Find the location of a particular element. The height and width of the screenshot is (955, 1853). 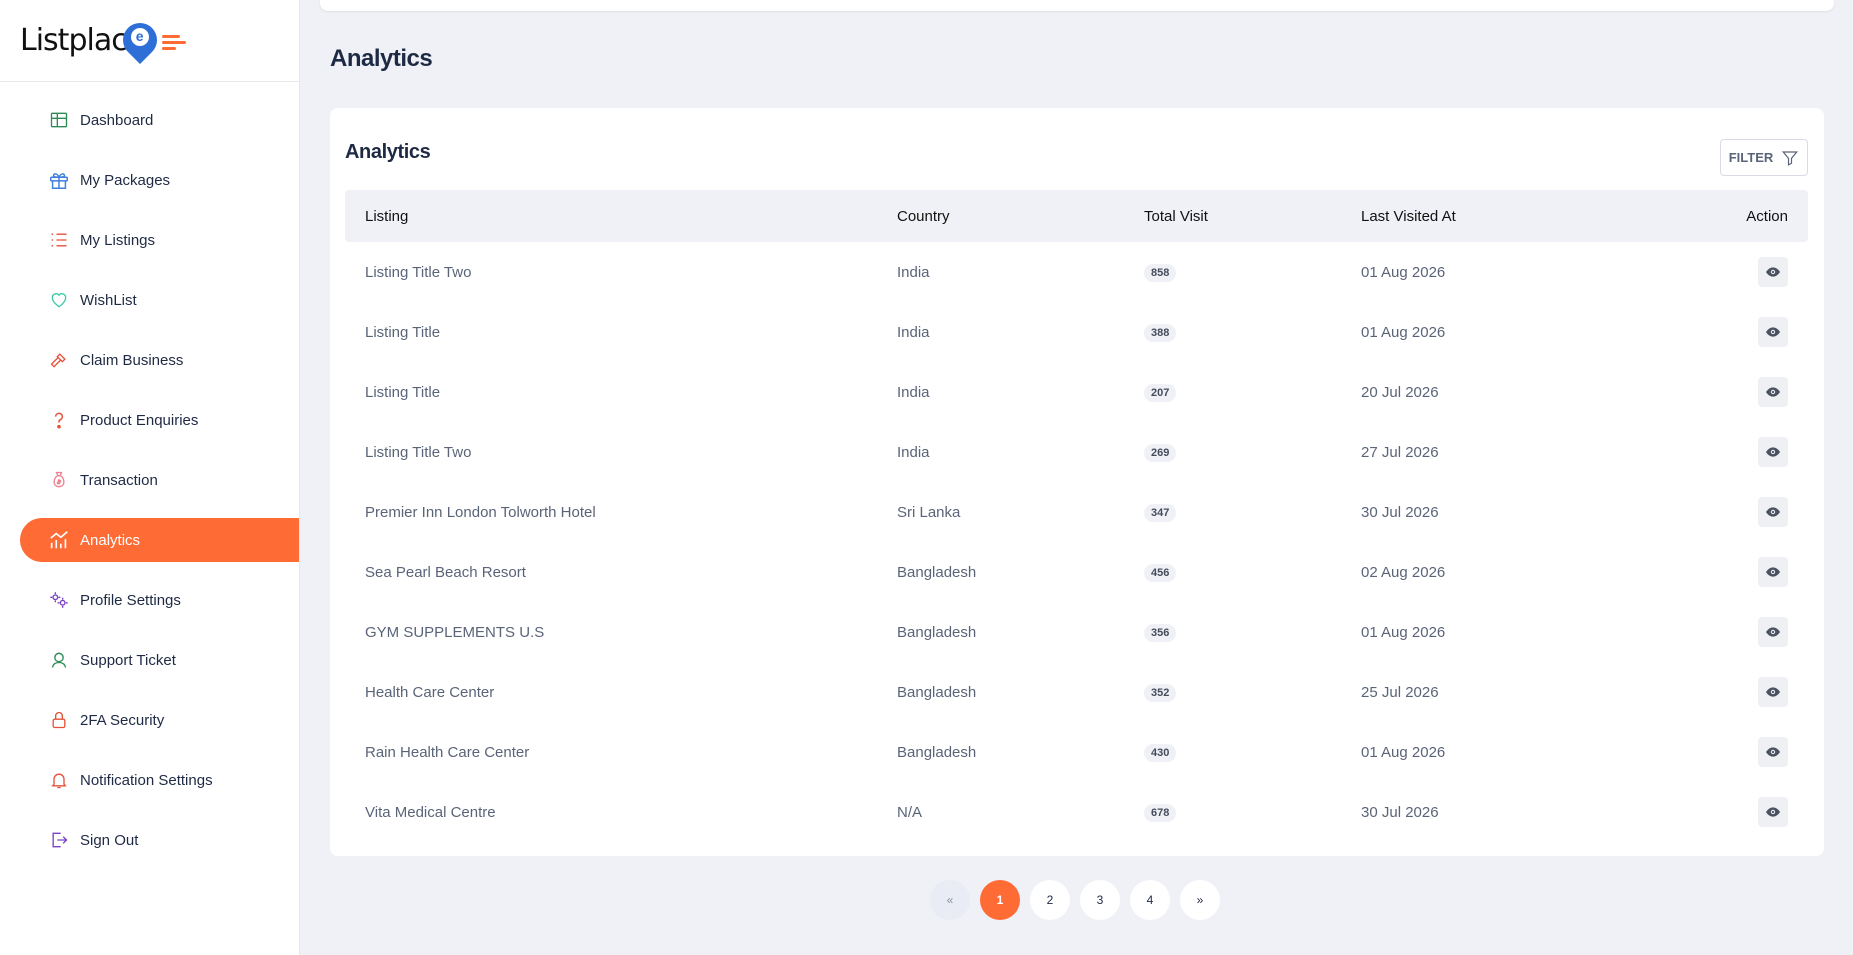

pagination-page-1: 1 is located at coordinates (1000, 900).